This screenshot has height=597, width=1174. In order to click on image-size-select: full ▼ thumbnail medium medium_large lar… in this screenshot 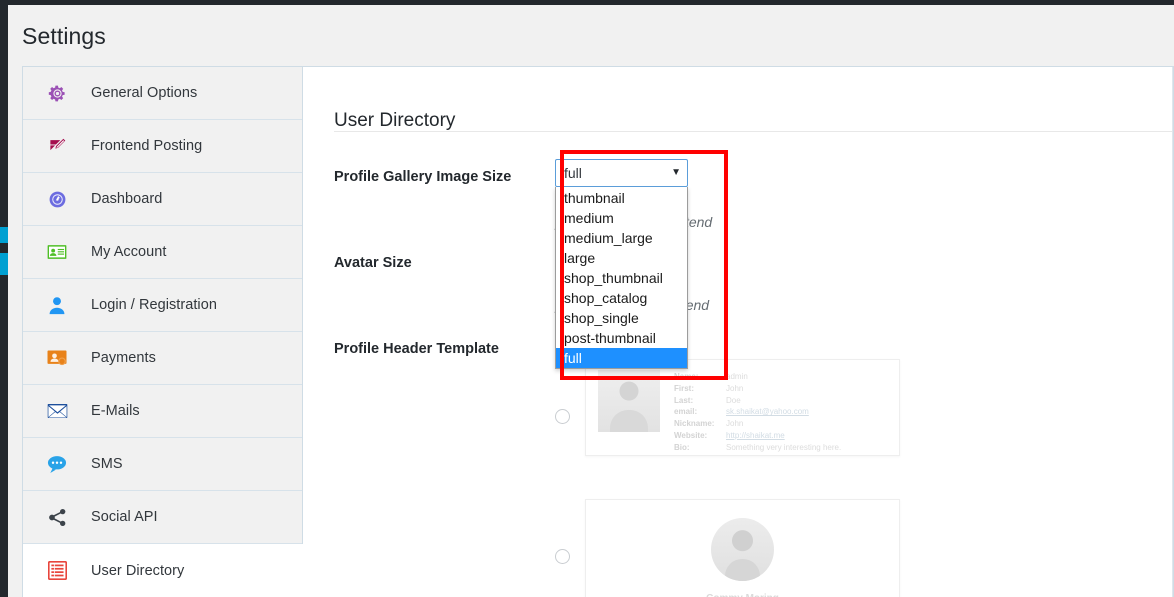, I will do `click(621, 264)`.